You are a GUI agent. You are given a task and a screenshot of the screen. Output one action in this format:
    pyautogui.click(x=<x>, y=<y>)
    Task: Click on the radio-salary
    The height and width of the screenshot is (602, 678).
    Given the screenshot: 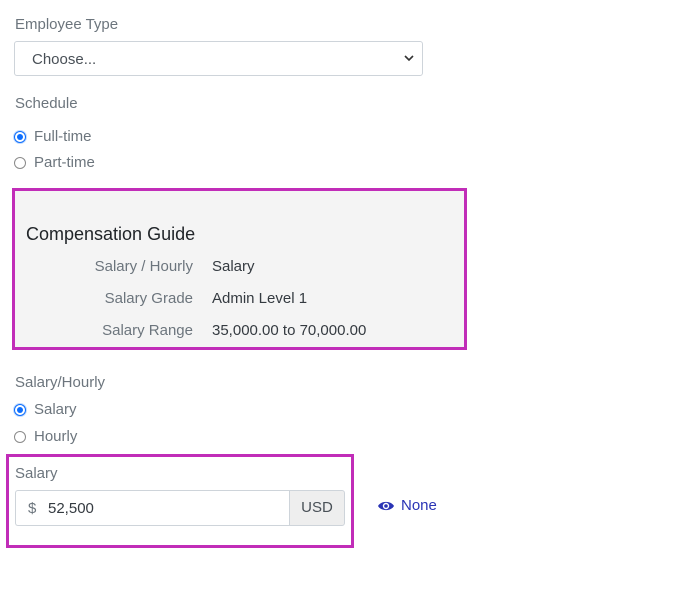 What is the action you would take?
    pyautogui.click(x=20, y=409)
    